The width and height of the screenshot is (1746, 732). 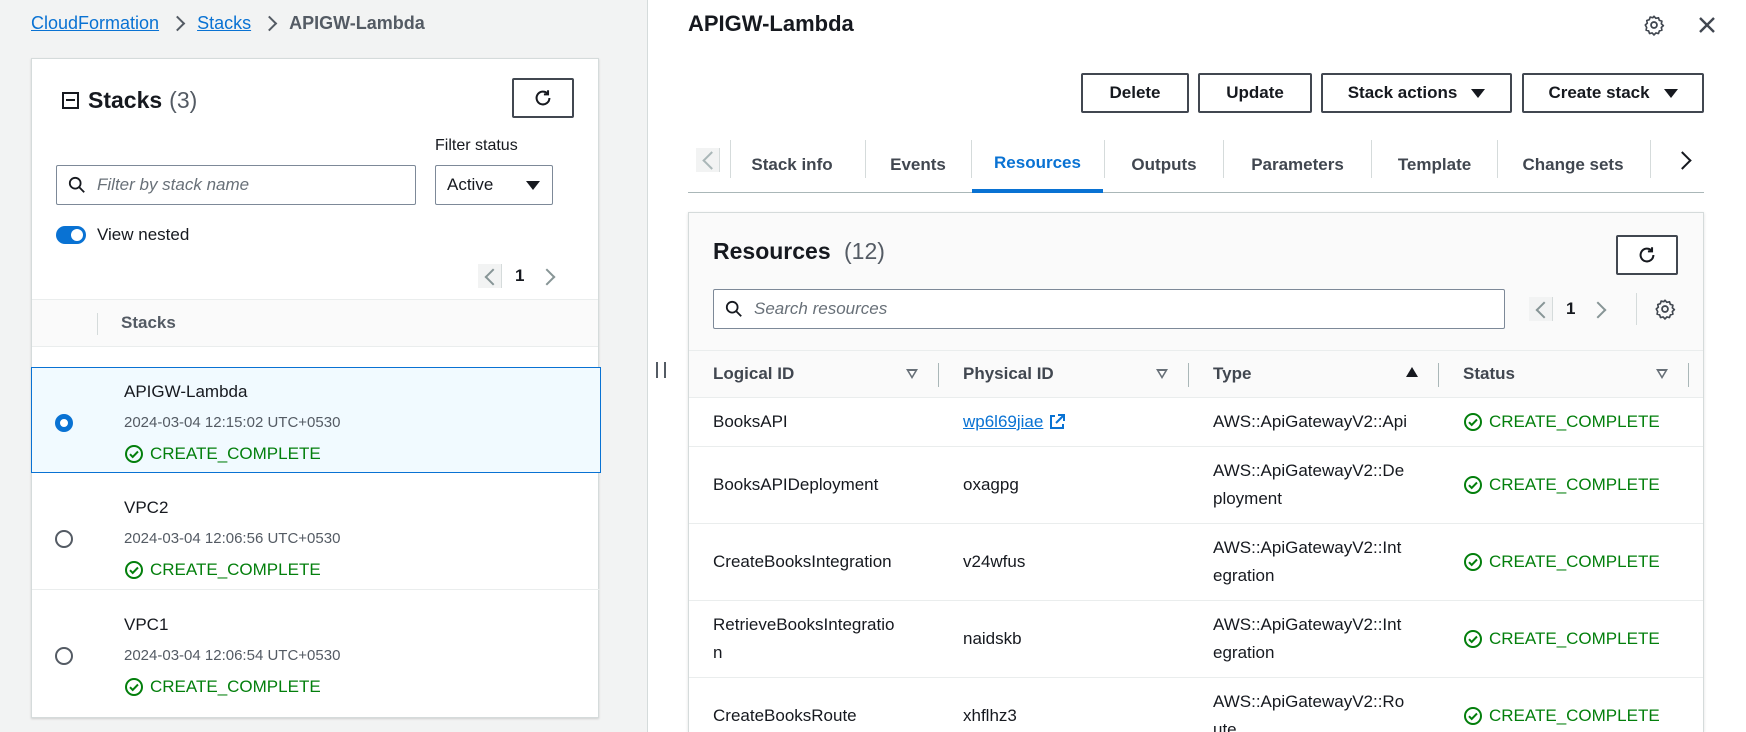 I want to click on resource-type-line: AWS::ApiGatewayV2::Ro, so click(x=1309, y=701).